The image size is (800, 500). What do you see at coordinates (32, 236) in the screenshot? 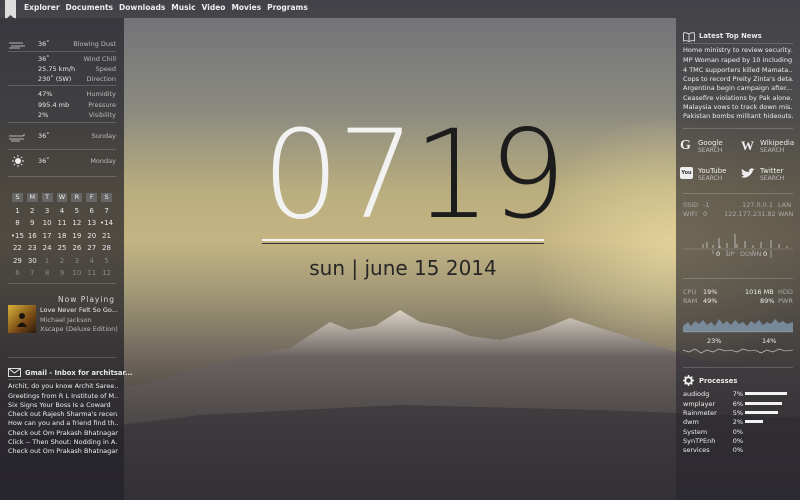
I see `calendar-day: 16` at bounding box center [32, 236].